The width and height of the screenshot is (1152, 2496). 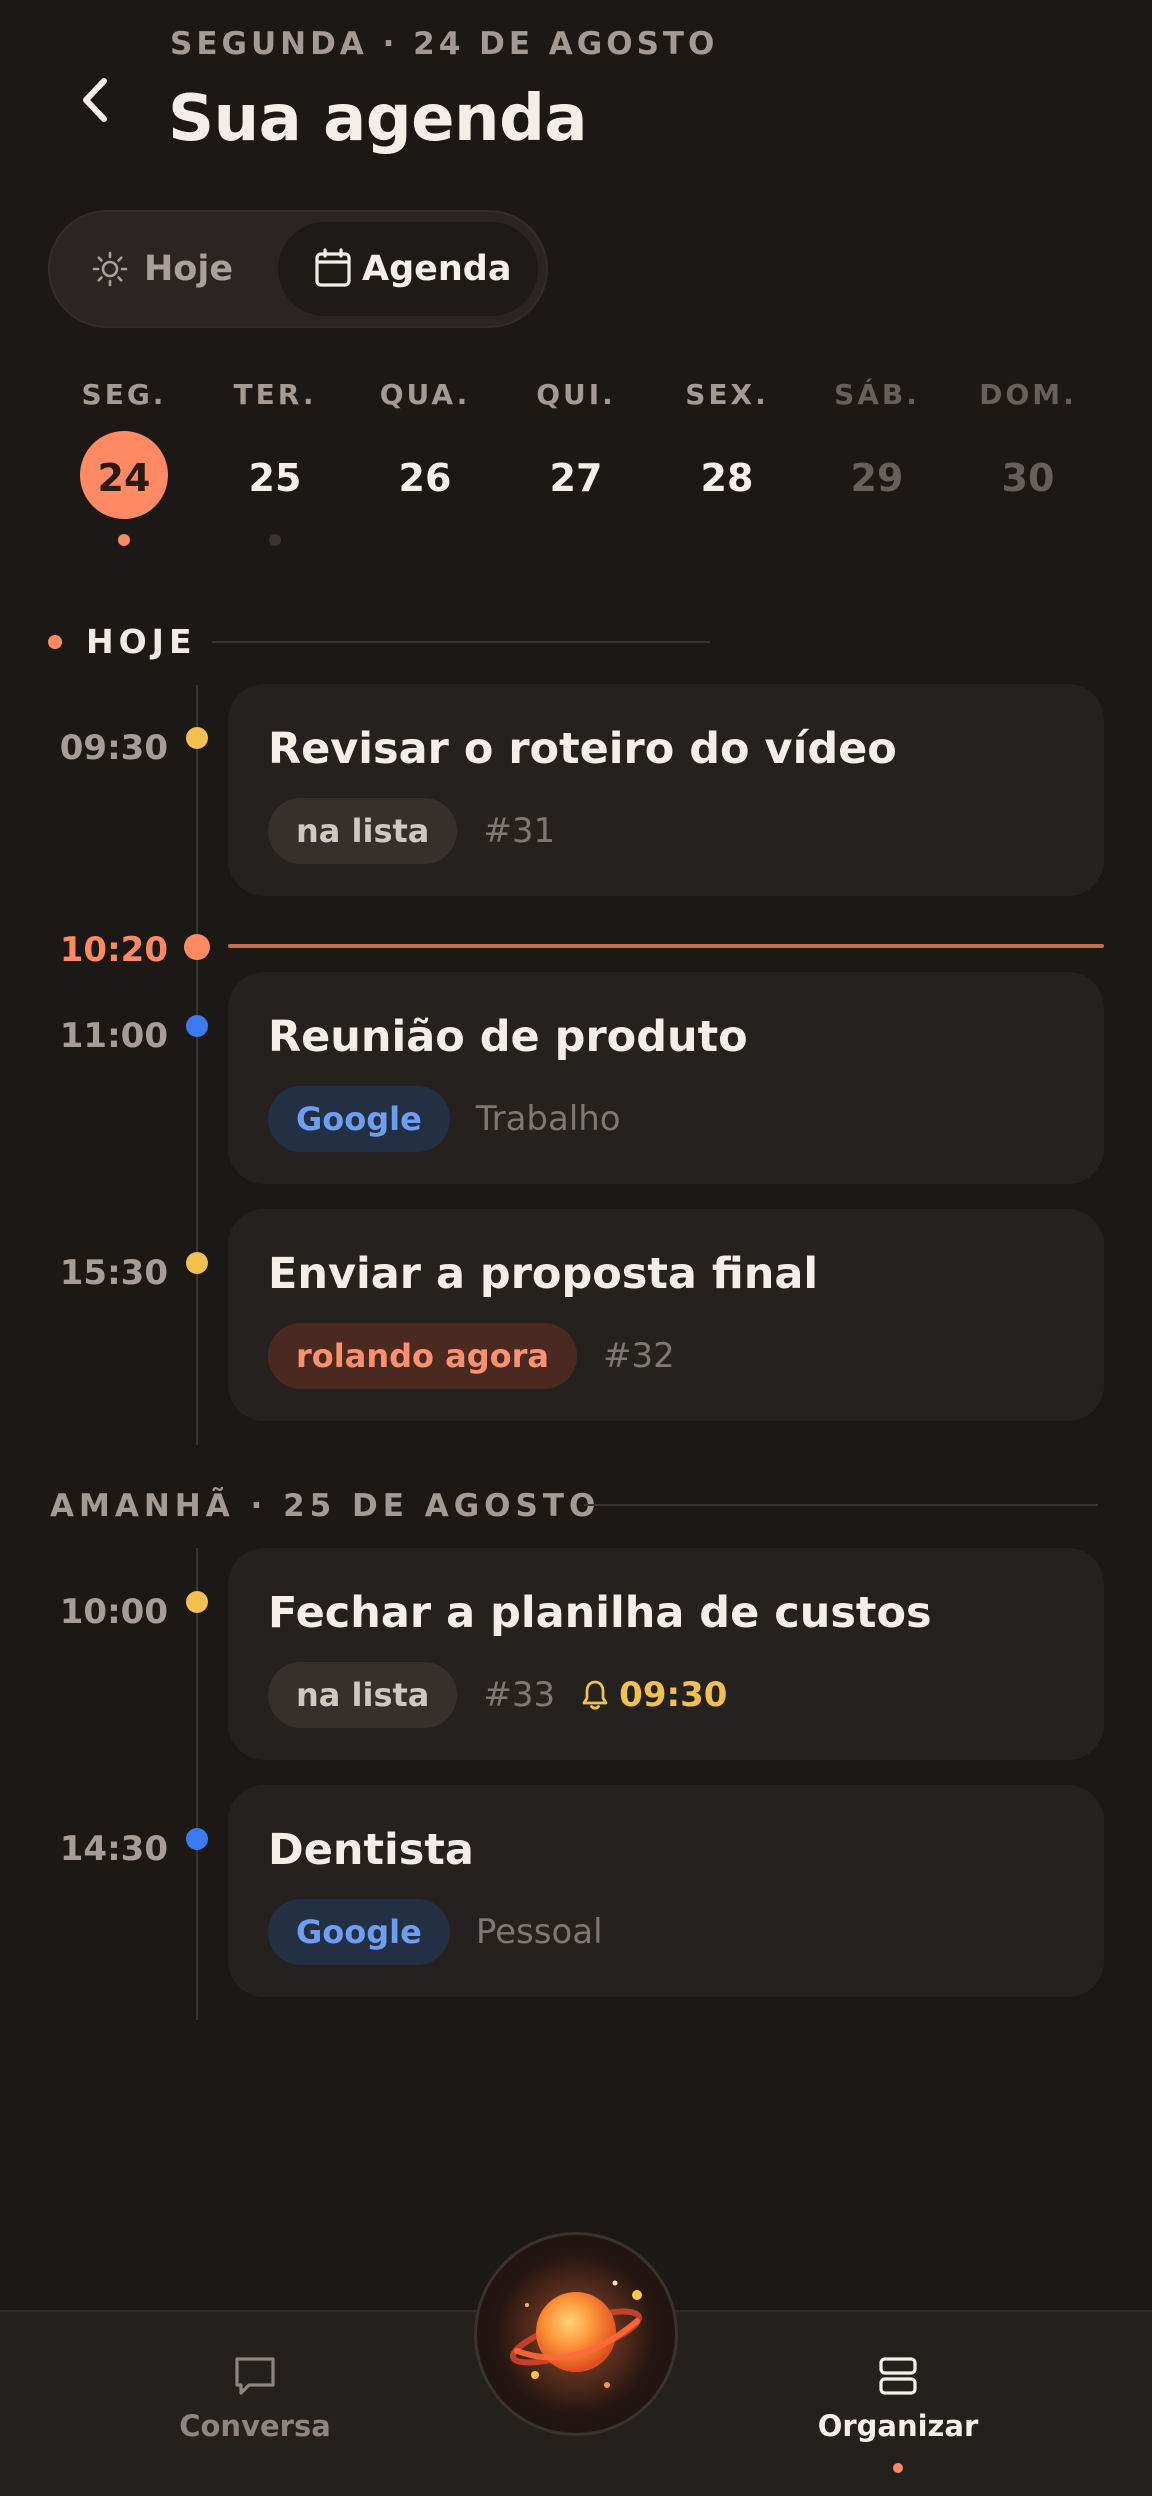 I want to click on weekday-label: SEG., so click(x=124, y=394).